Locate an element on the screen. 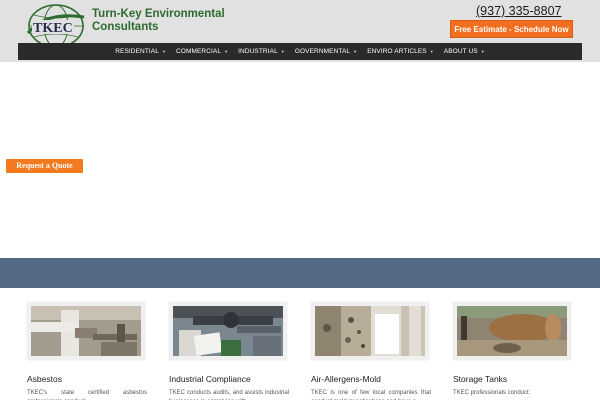 Image resolution: width=600 pixels, height=400 pixels. nav-item-residential: RESIDENTIAL ▼ is located at coordinates (140, 51).